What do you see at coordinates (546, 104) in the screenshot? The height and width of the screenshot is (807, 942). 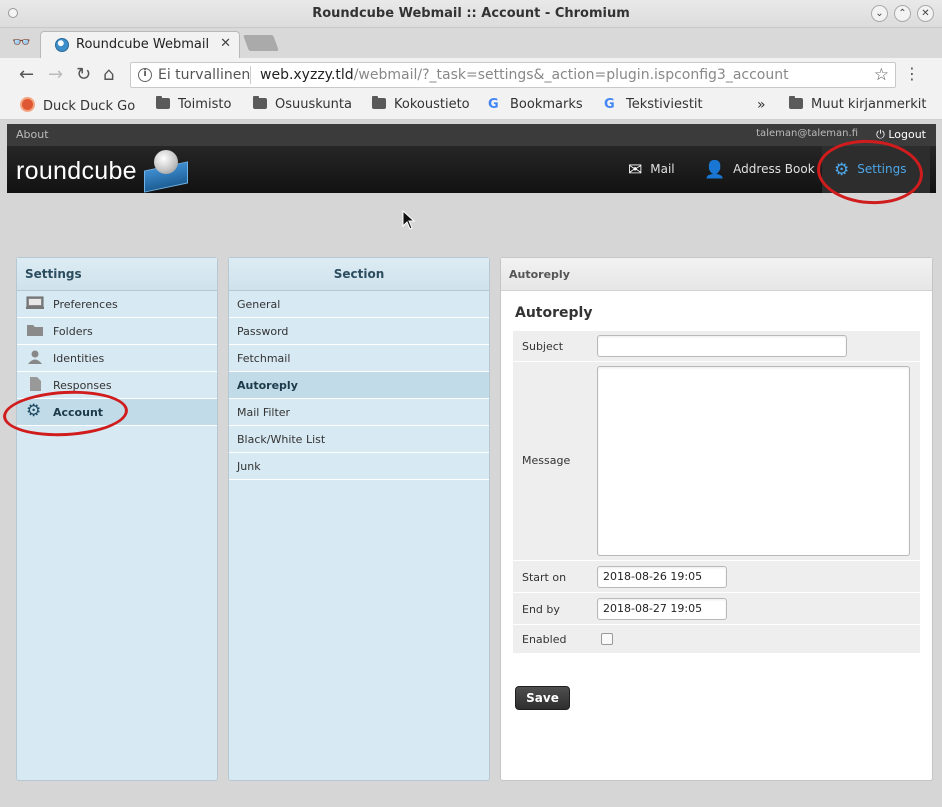 I see `bookmark-label: Bookmarks` at bounding box center [546, 104].